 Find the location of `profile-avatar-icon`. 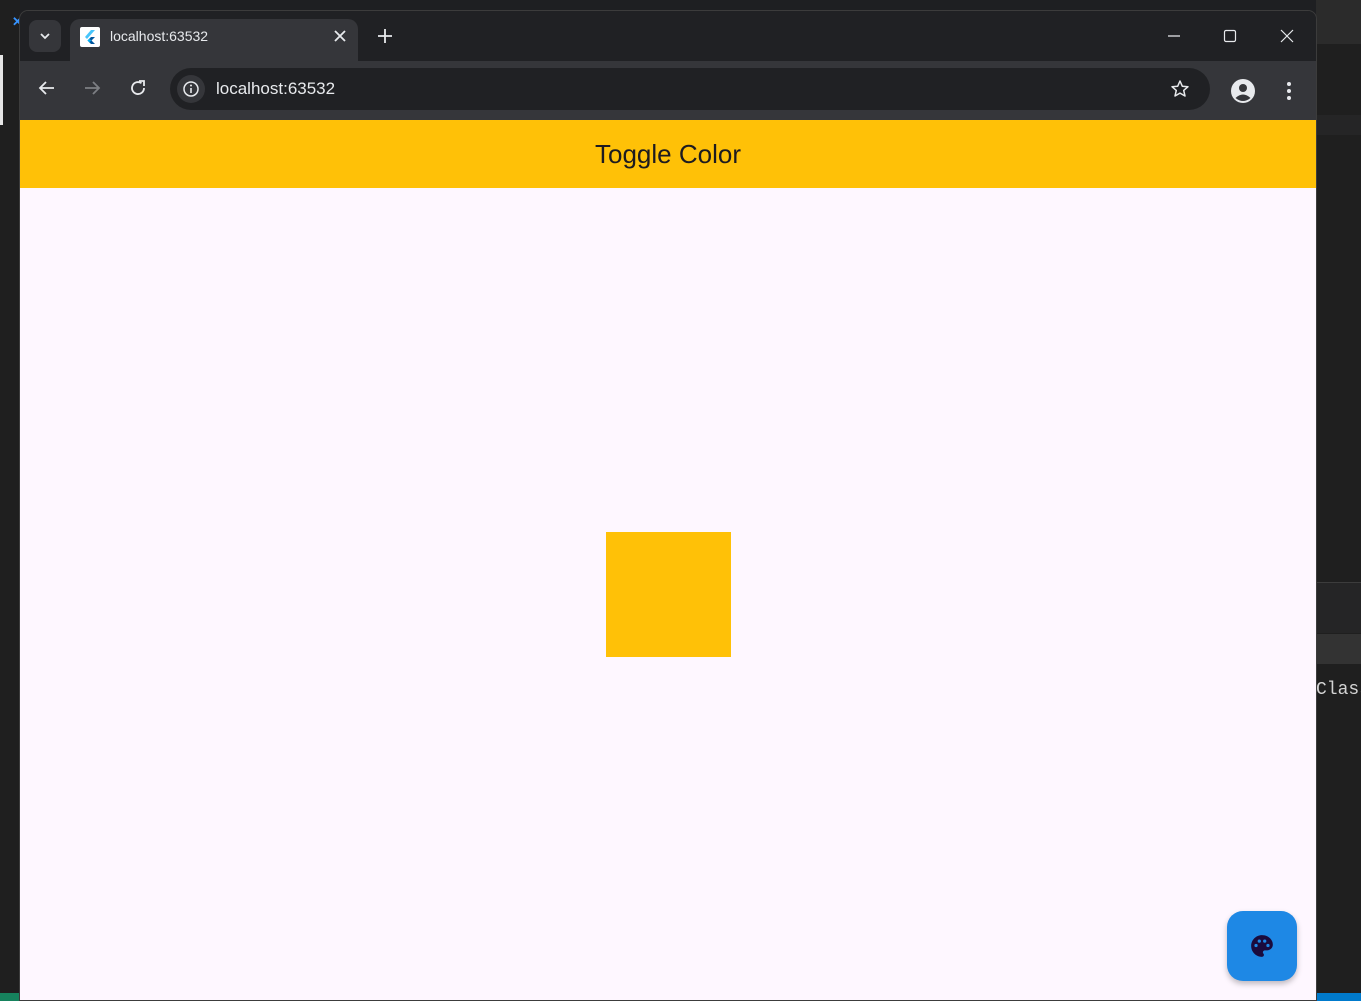

profile-avatar-icon is located at coordinates (1243, 91).